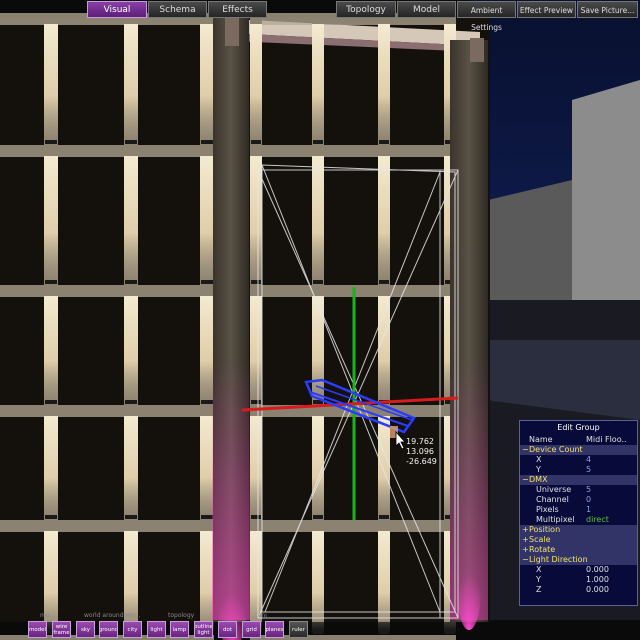 The height and width of the screenshot is (640, 640). Describe the element at coordinates (426, 9) in the screenshot. I see `tab-model: Model` at that location.